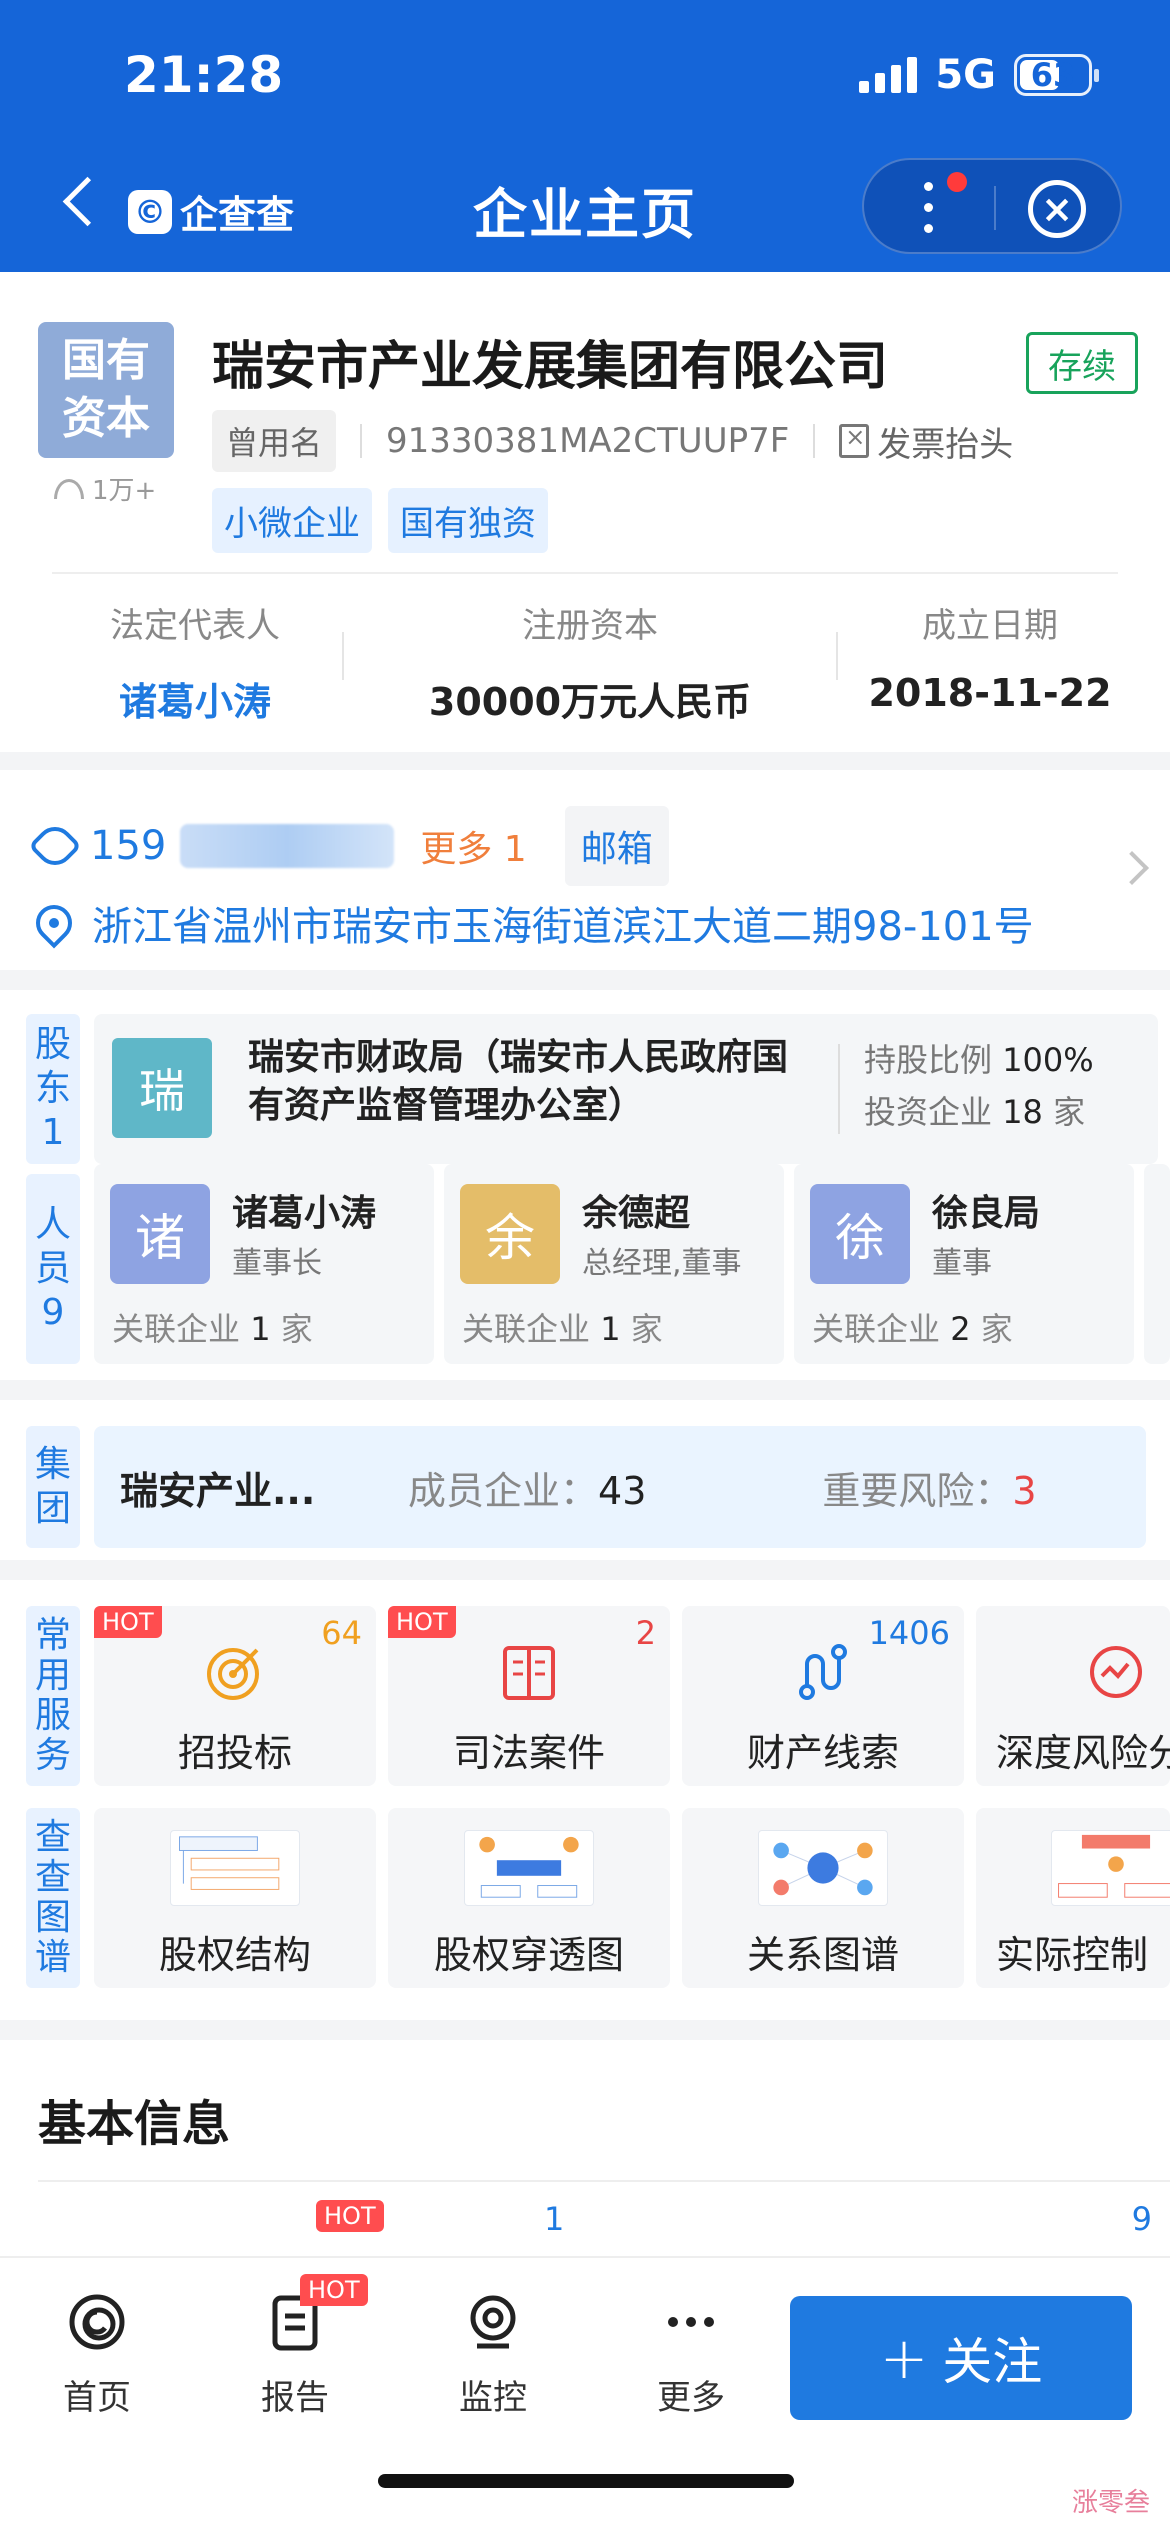 The height and width of the screenshot is (2532, 1170). What do you see at coordinates (529, 1898) in the screenshot?
I see `graph-equity-penetration: 股权穿透图` at bounding box center [529, 1898].